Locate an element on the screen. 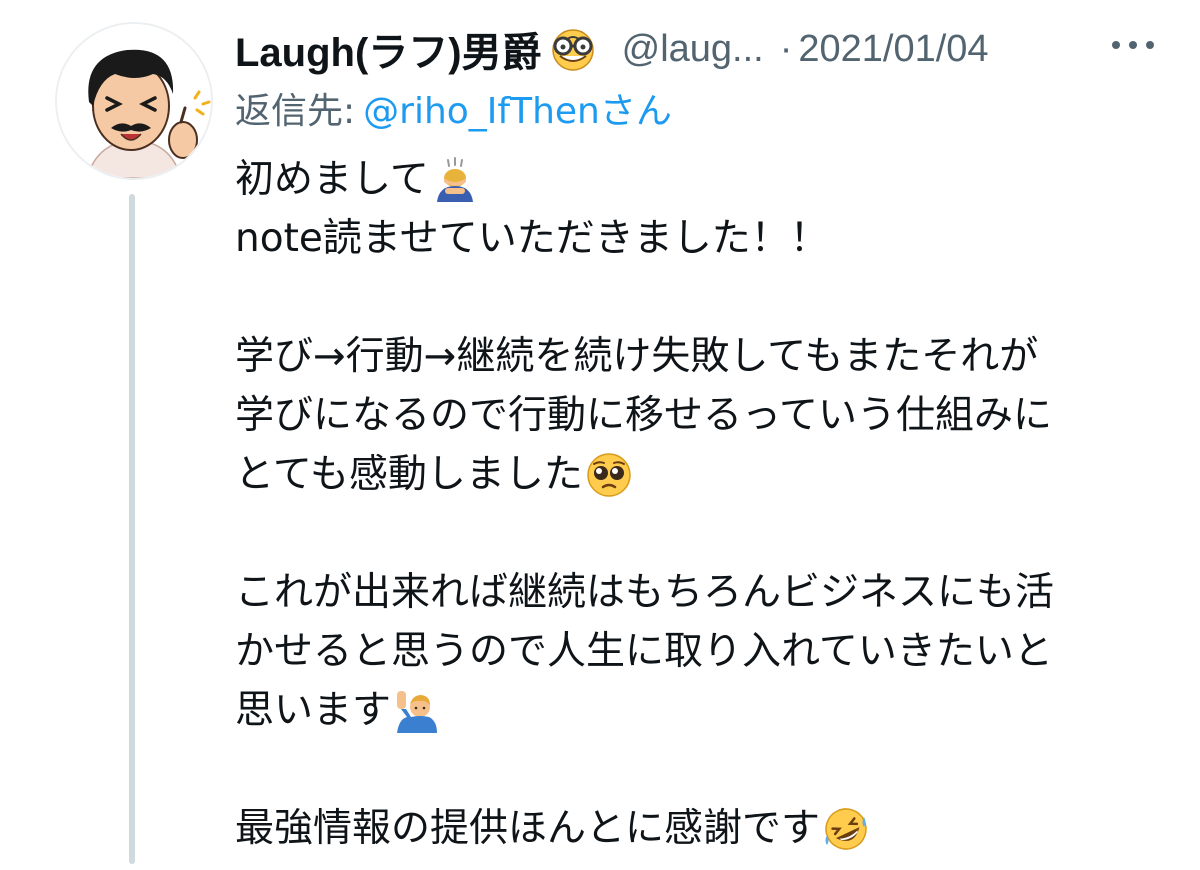 The image size is (1200, 870). avatar-cartoon-face-icon is located at coordinates (134, 101).